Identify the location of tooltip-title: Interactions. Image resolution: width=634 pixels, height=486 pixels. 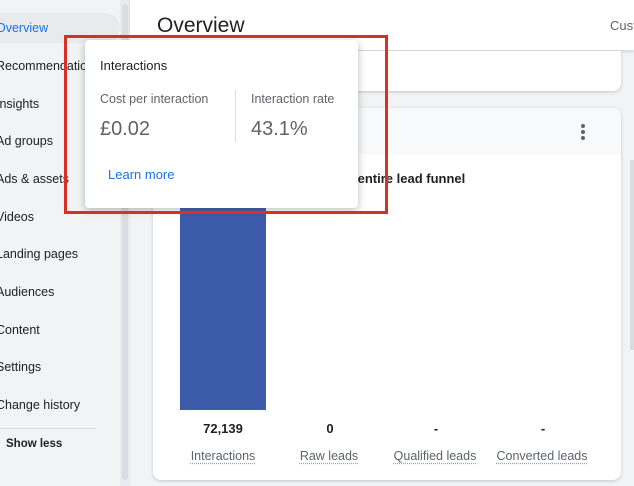
(134, 65).